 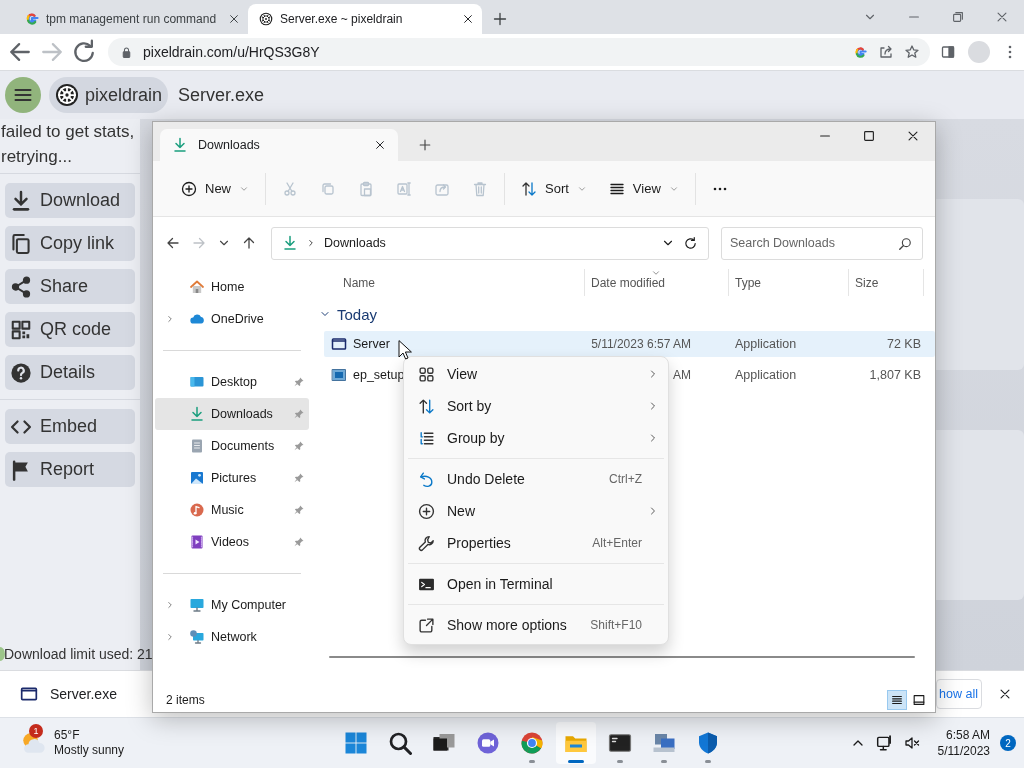 I want to click on temperature-text: 65°F, so click(x=89, y=735).